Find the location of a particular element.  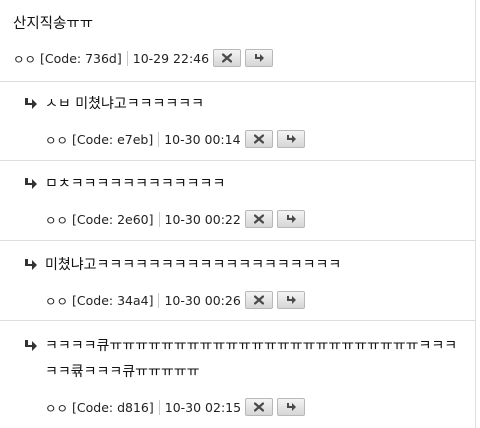

comment-code: [Code: e7eb] is located at coordinates (113, 139).